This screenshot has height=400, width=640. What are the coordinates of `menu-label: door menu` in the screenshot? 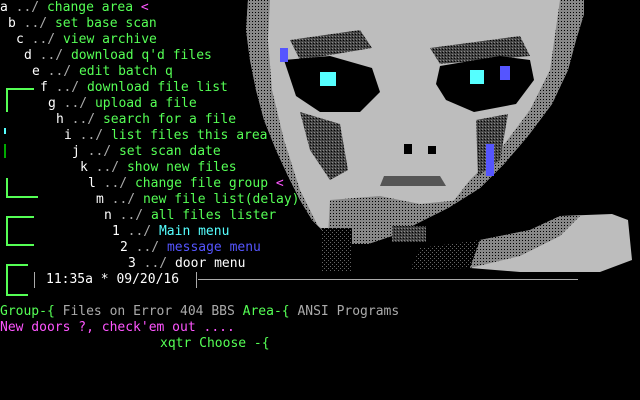 It's located at (210, 263).